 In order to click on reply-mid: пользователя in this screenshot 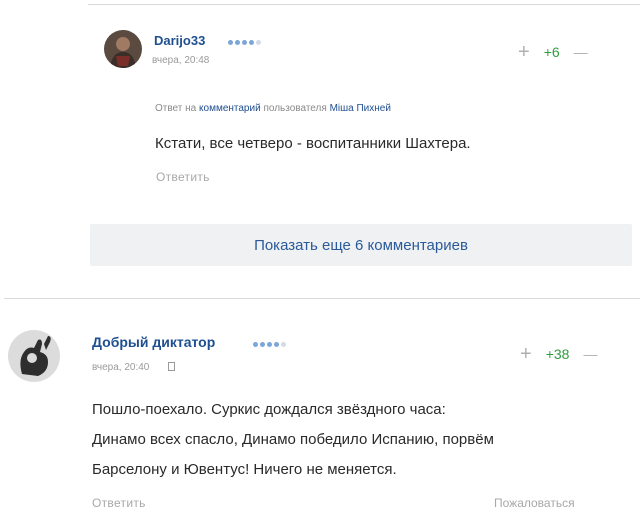, I will do `click(295, 108)`.